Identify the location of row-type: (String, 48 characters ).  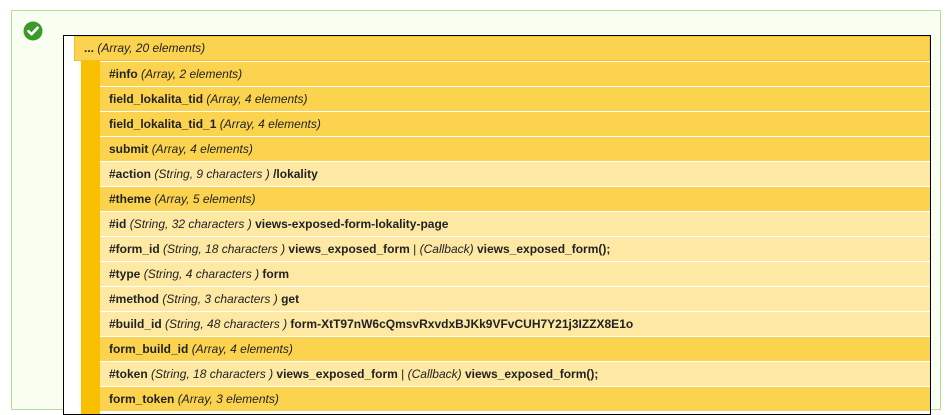
(226, 324).